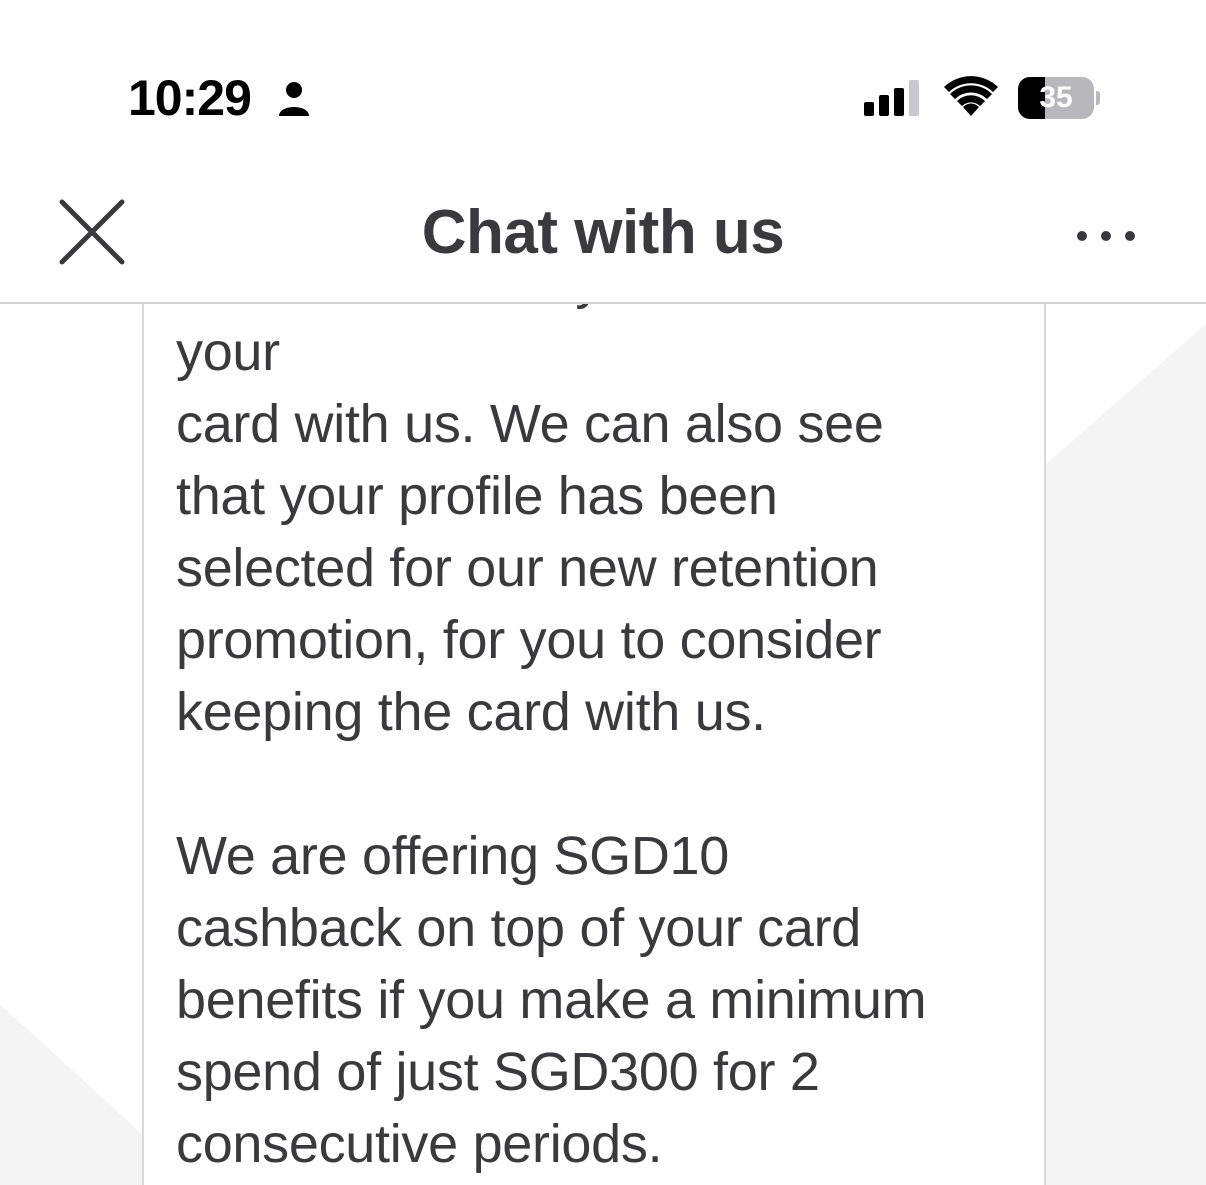  Describe the element at coordinates (294, 99) in the screenshot. I see `person-icon` at that location.